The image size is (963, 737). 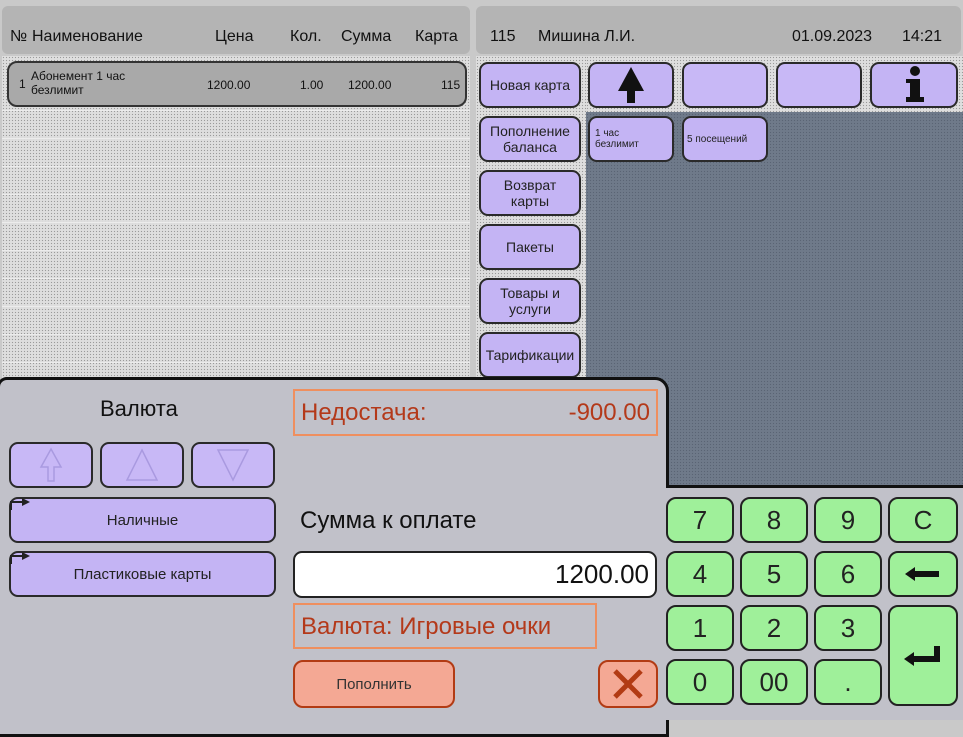 What do you see at coordinates (848, 628) in the screenshot?
I see `key-3: 3` at bounding box center [848, 628].